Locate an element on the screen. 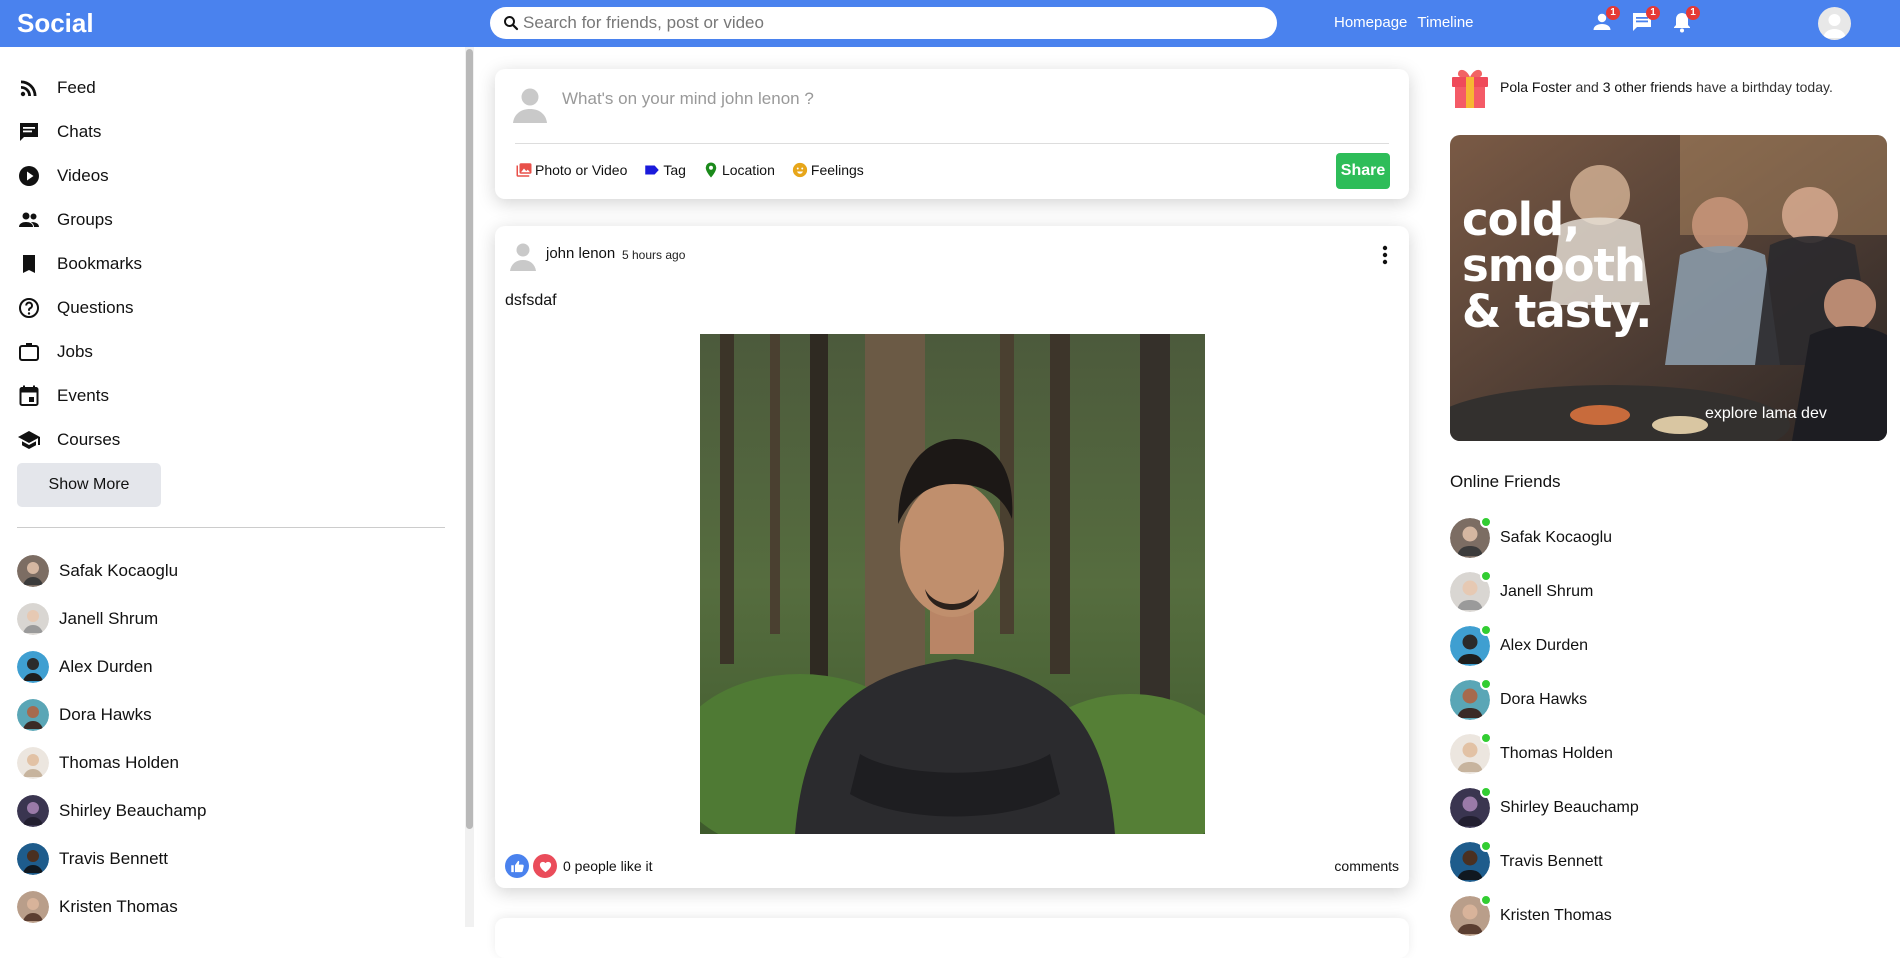 The width and height of the screenshot is (1900, 958). sidebar-item-groups: Groups is located at coordinates (79, 220).